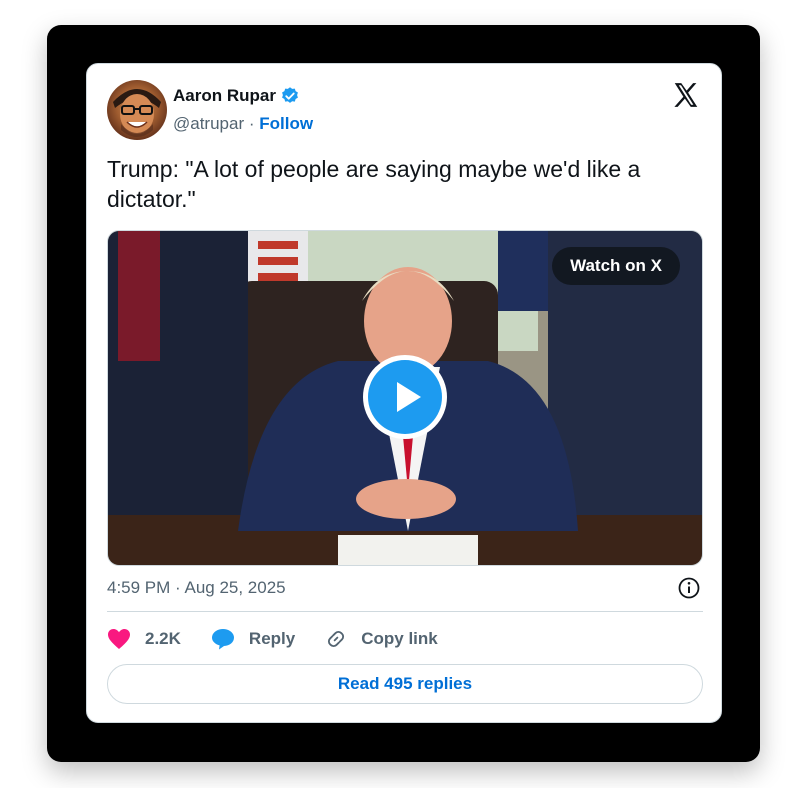  Describe the element at coordinates (119, 639) in the screenshot. I see `heart-icon` at that location.